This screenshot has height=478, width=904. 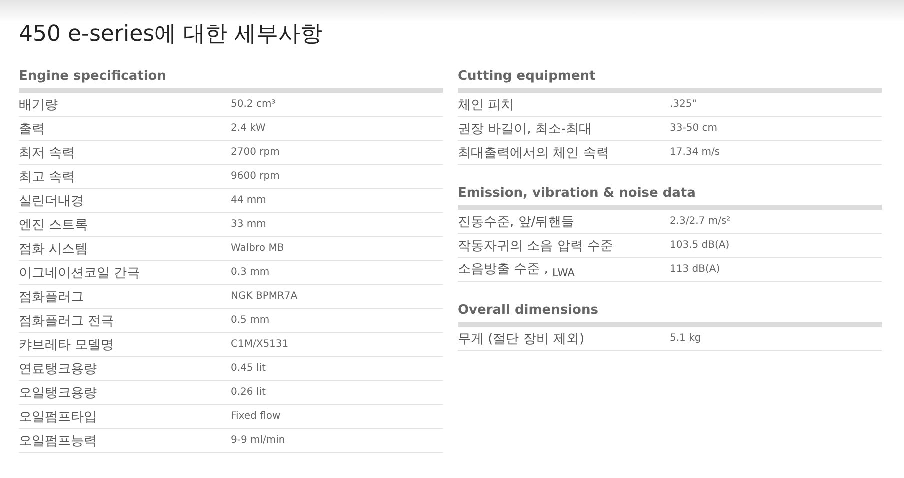 What do you see at coordinates (700, 245) in the screenshot?
I see `spec-value: 103.5 dB(A)` at bounding box center [700, 245].